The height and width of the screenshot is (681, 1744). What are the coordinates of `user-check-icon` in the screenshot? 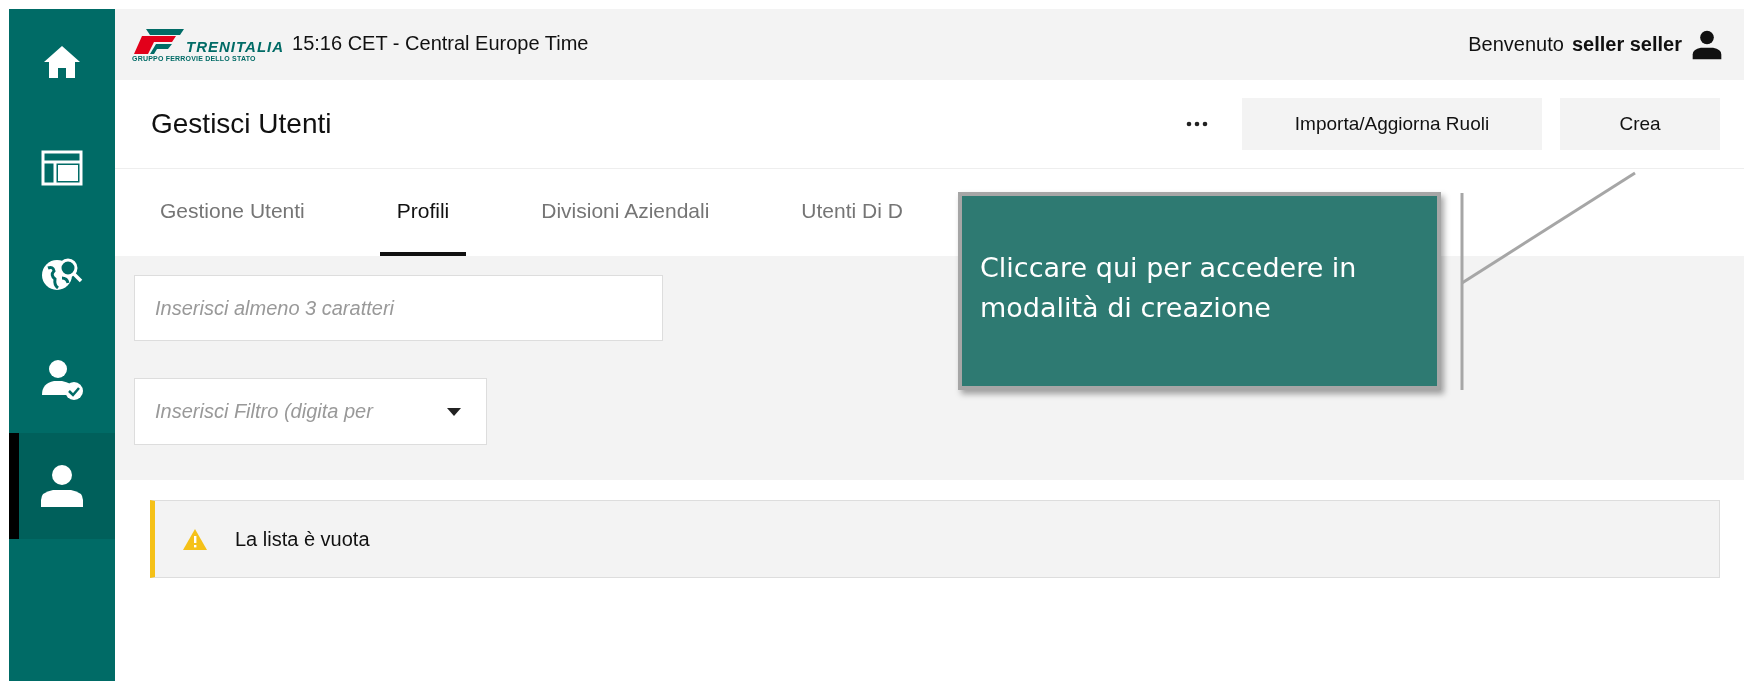 It's located at (62, 380).